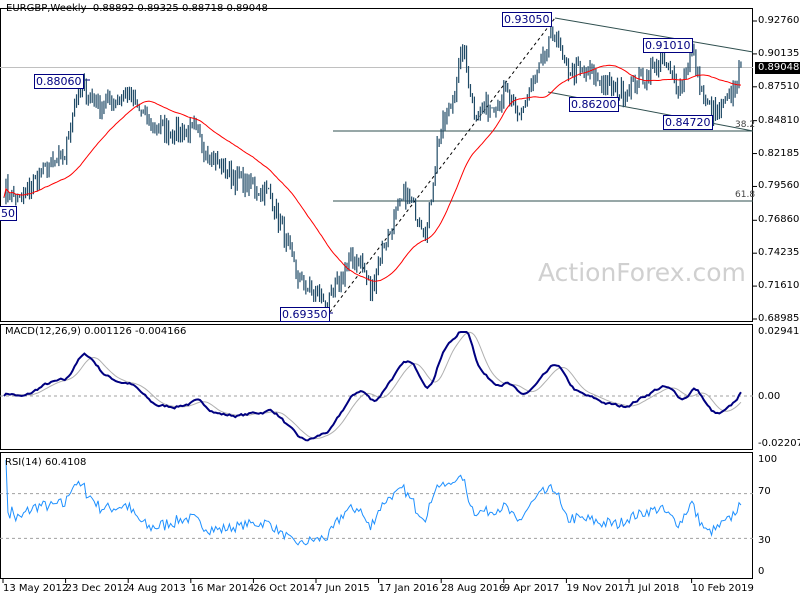 This screenshot has height=600, width=800. Describe the element at coordinates (779, 331) in the screenshot. I see `macd-tick: 0.029412` at that location.